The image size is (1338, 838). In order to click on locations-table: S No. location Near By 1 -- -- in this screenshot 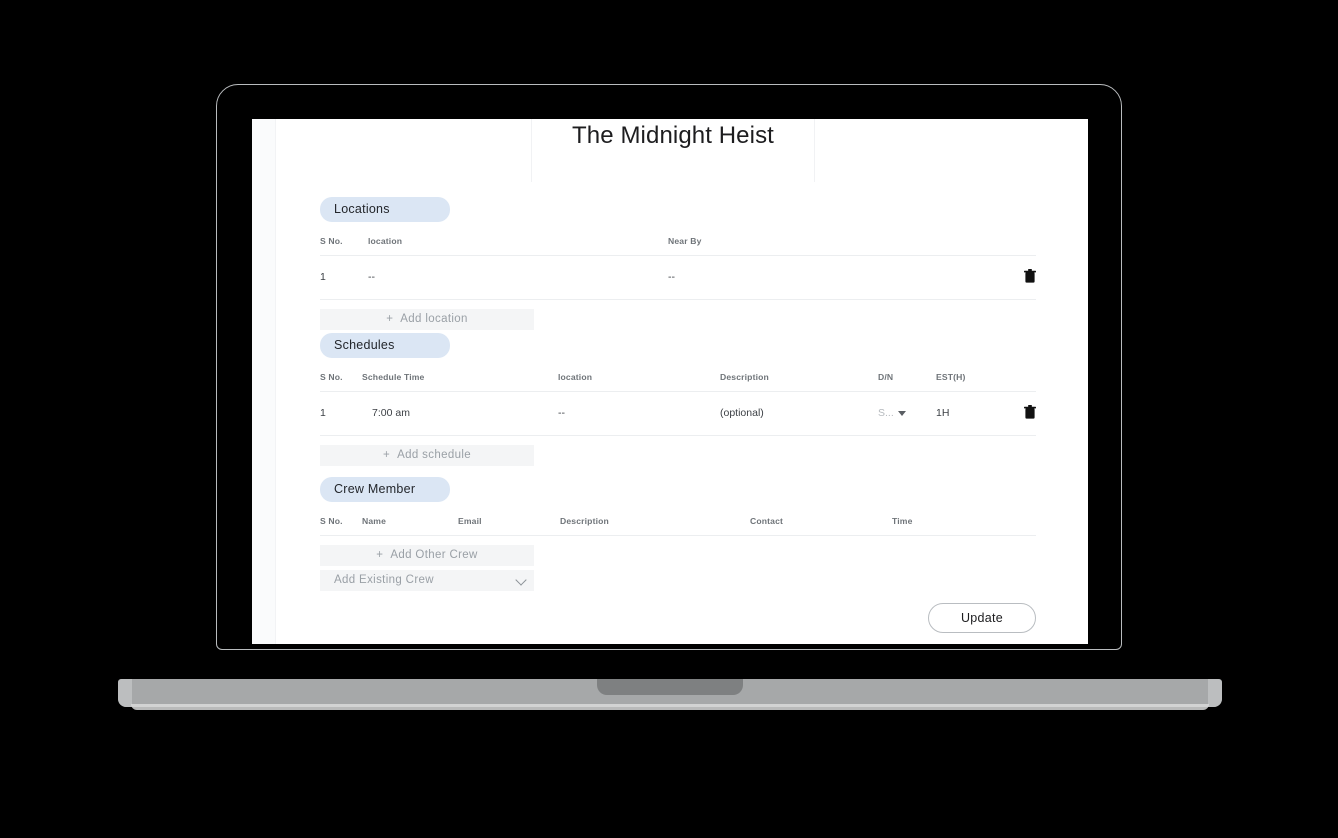, I will do `click(678, 268)`.